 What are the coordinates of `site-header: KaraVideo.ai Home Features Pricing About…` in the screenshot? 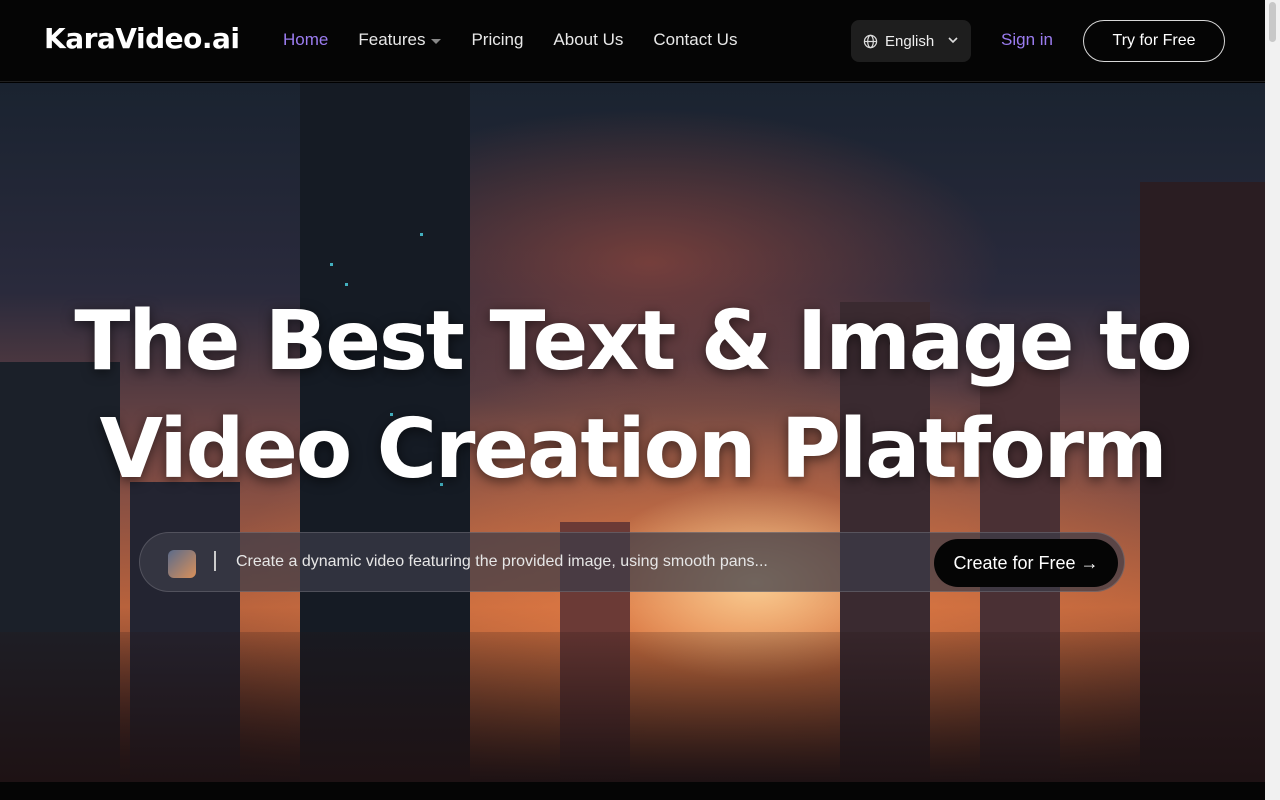 It's located at (632, 41).